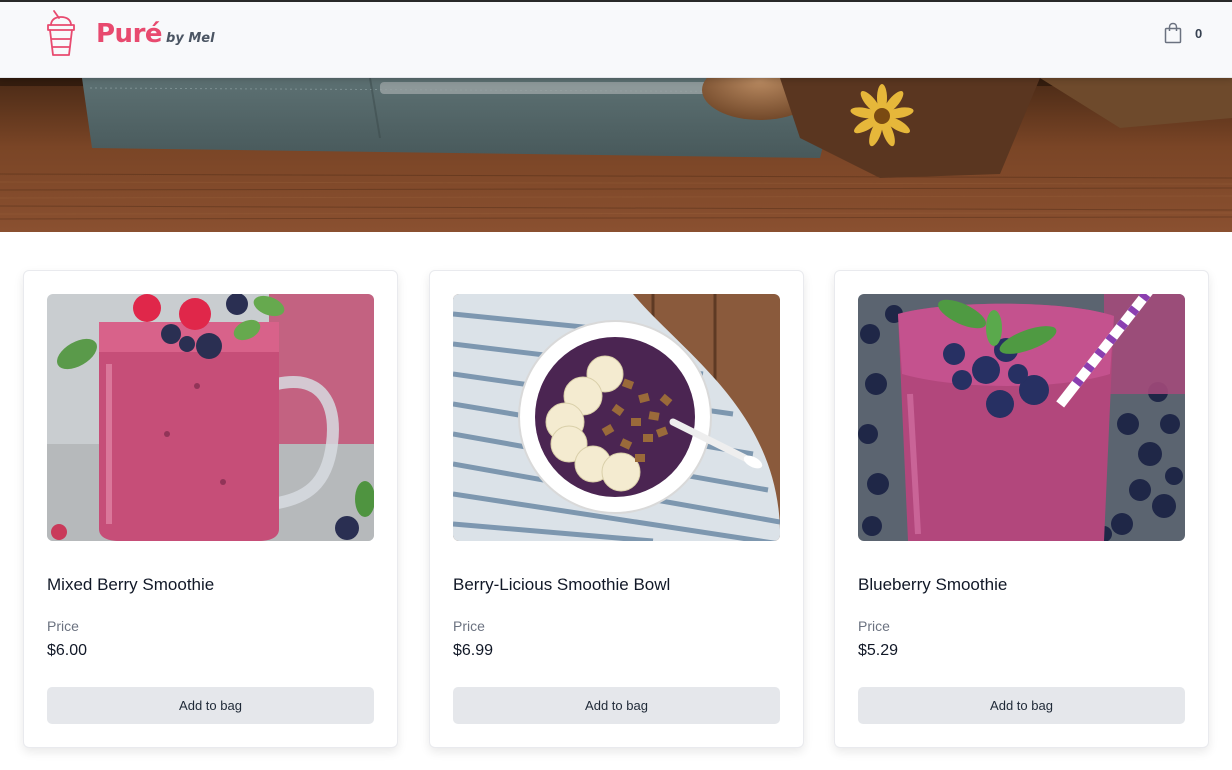  I want to click on product-price: $6.99, so click(473, 650).